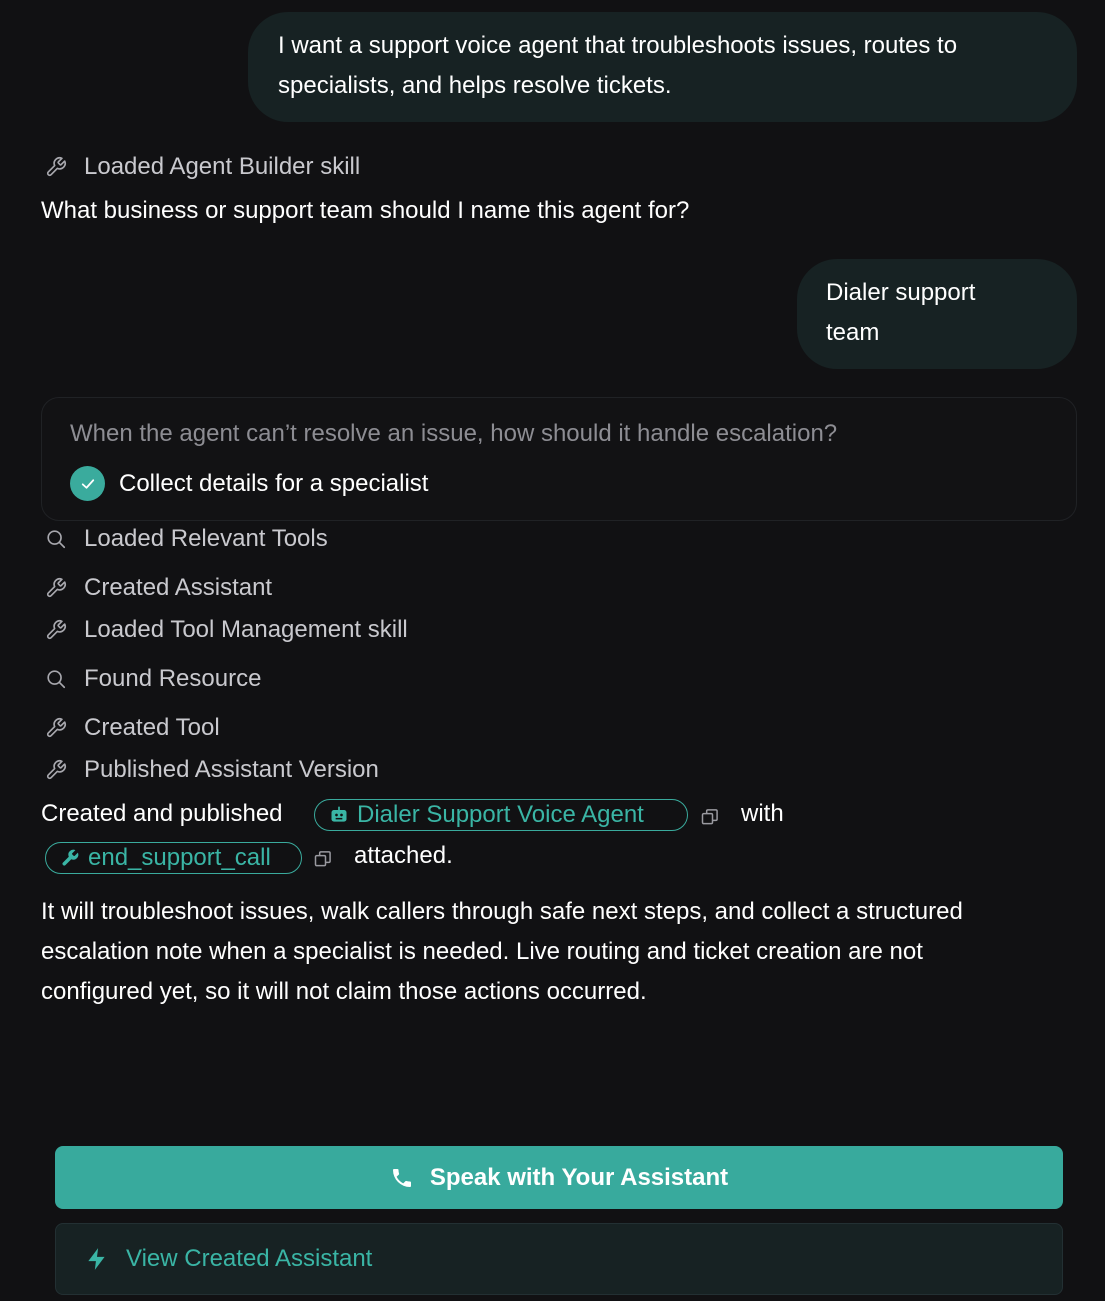 The height and width of the screenshot is (1301, 1105). I want to click on step-loaded-agent-builder: Loaded Agent Builder skill, so click(202, 167).